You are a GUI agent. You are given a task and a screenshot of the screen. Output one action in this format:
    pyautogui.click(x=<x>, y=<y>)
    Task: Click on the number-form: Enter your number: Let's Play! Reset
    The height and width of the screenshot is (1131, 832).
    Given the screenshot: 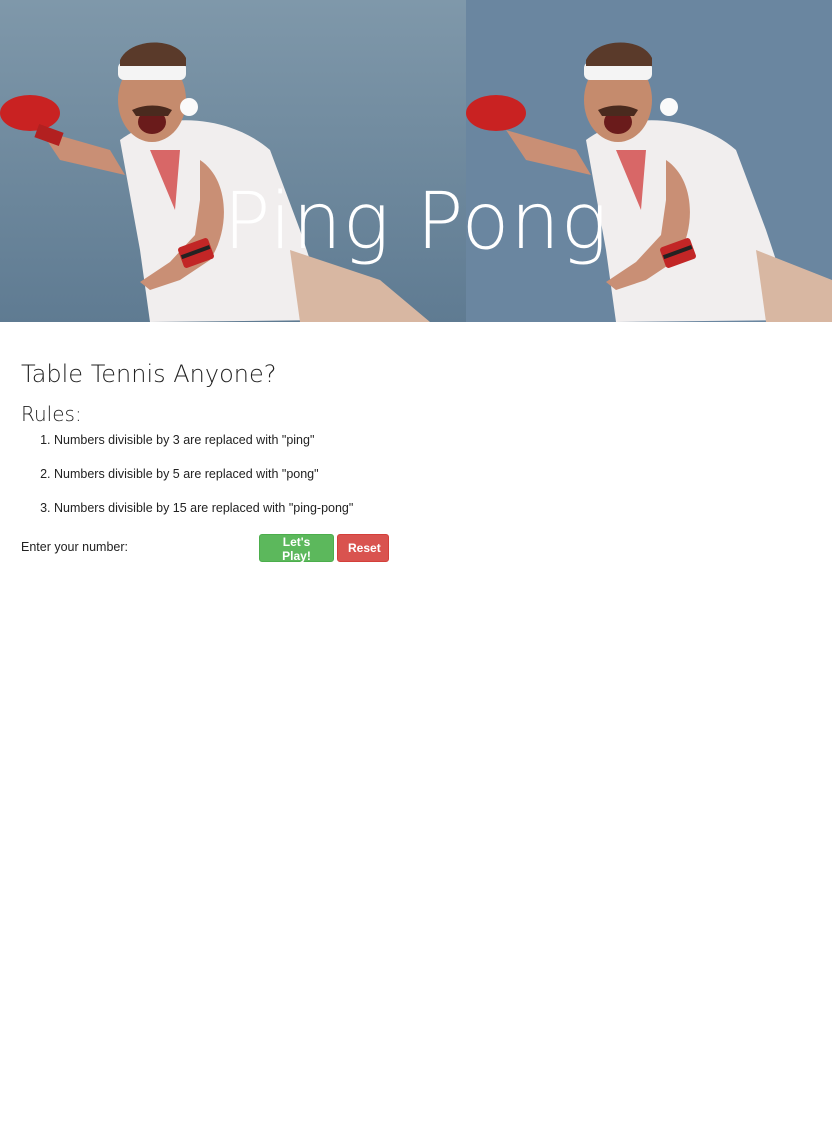 What is the action you would take?
    pyautogui.click(x=416, y=549)
    